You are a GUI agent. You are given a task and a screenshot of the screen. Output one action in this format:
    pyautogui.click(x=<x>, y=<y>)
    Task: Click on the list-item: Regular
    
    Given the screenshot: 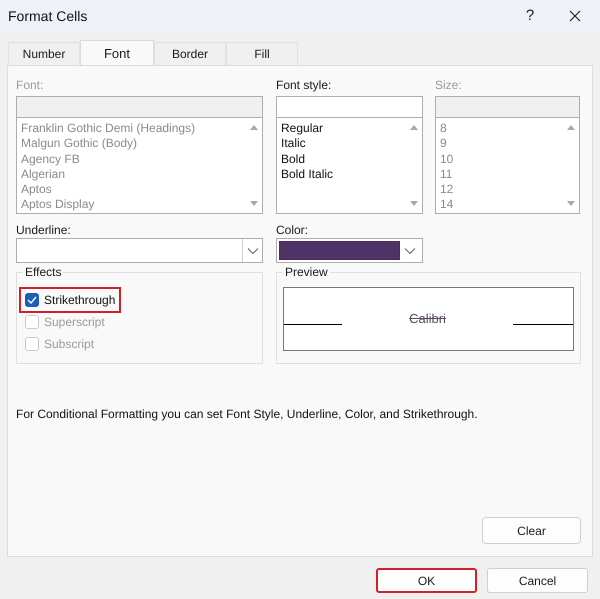 What is the action you would take?
    pyautogui.click(x=343, y=128)
    